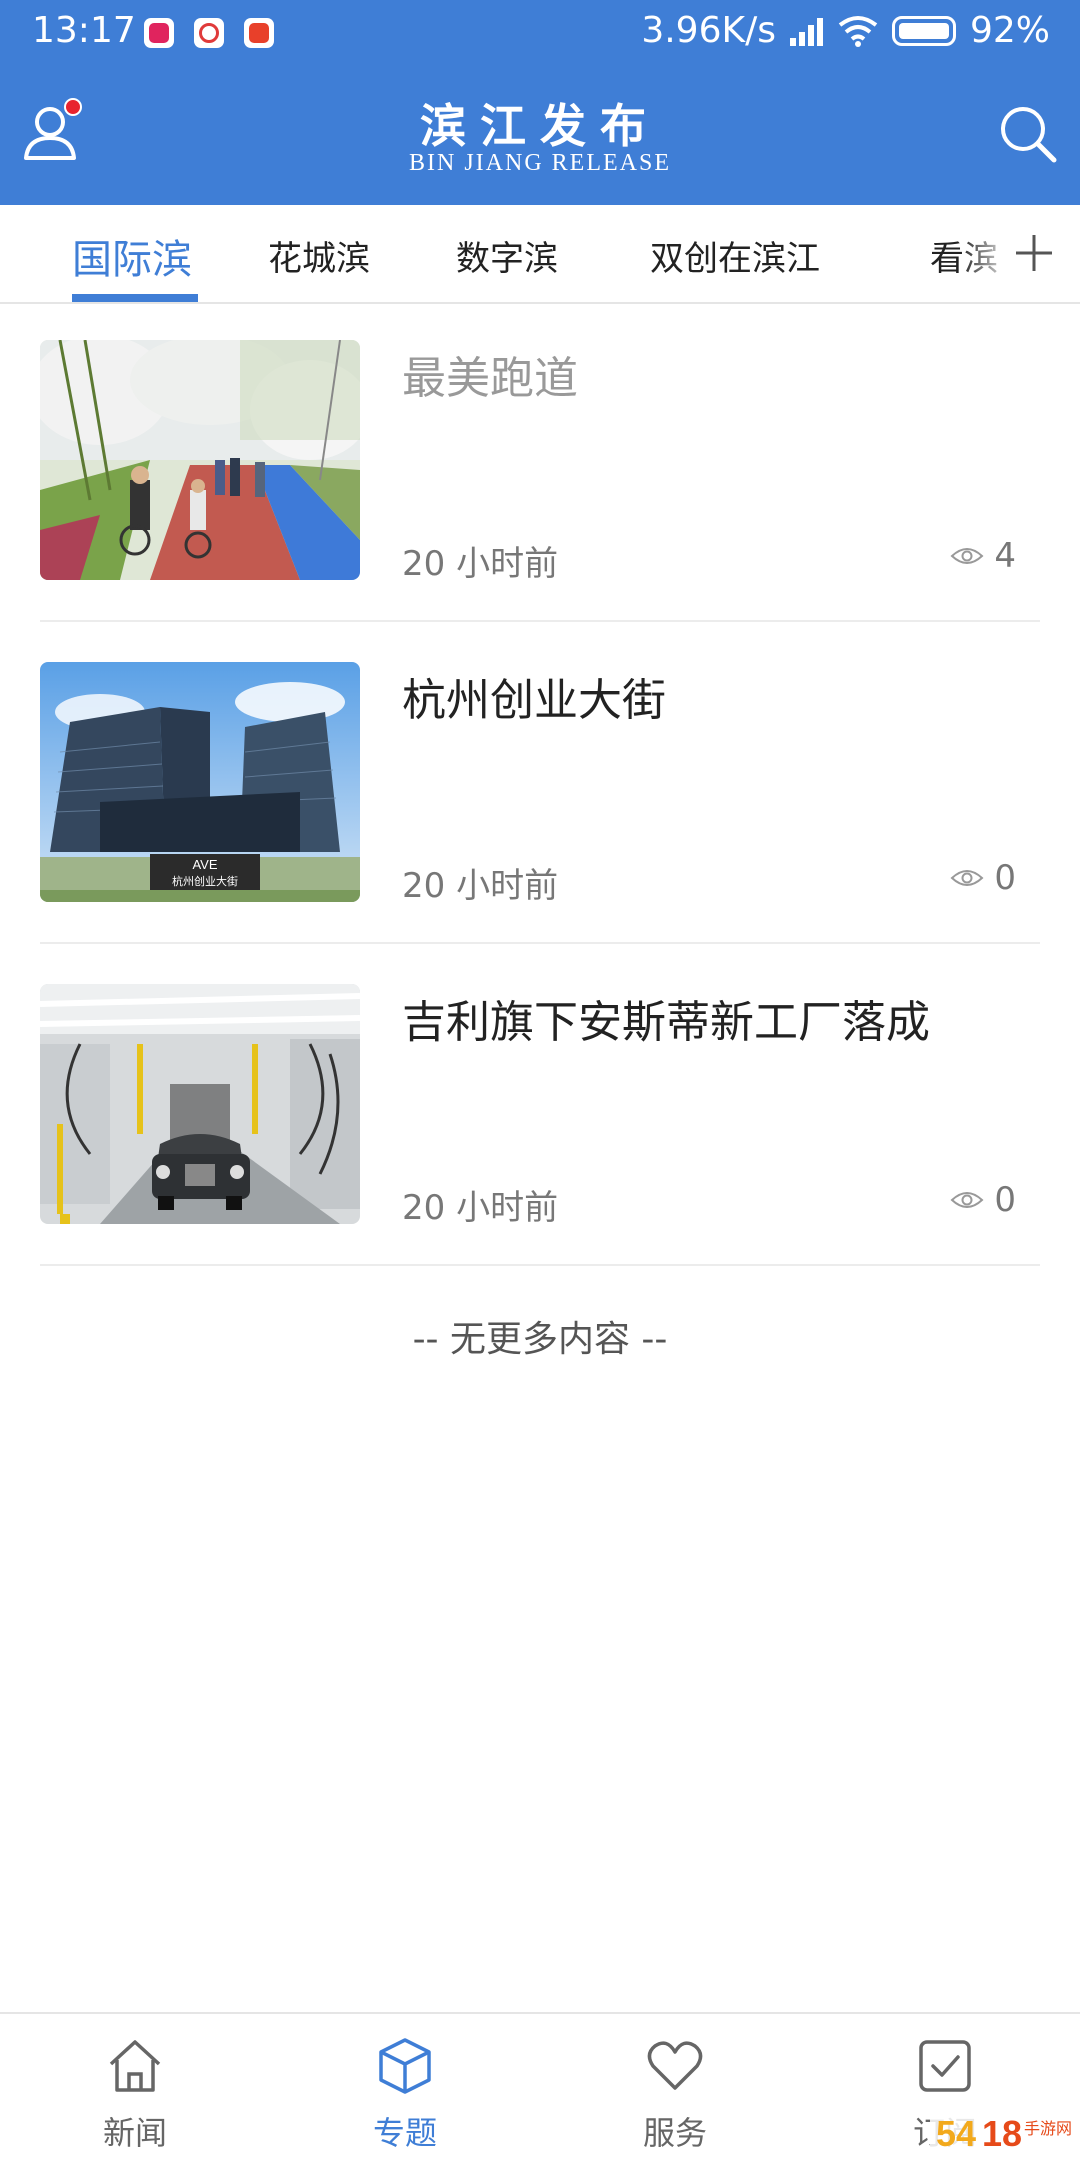 The height and width of the screenshot is (2160, 1080). I want to click on active-tab-indicator, so click(135, 298).